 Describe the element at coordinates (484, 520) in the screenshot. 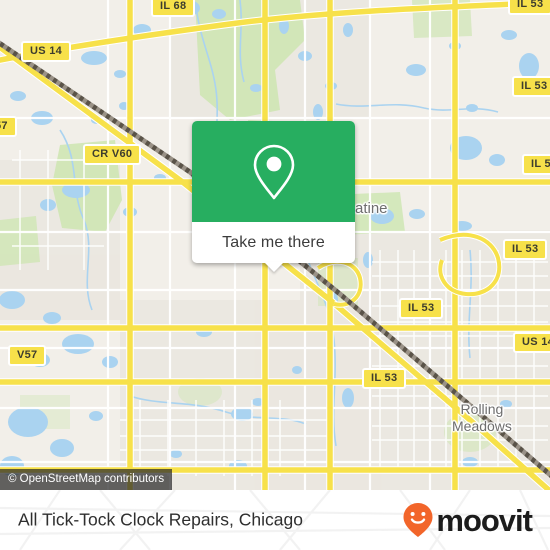

I see `moovit-wordmark: moovit` at that location.